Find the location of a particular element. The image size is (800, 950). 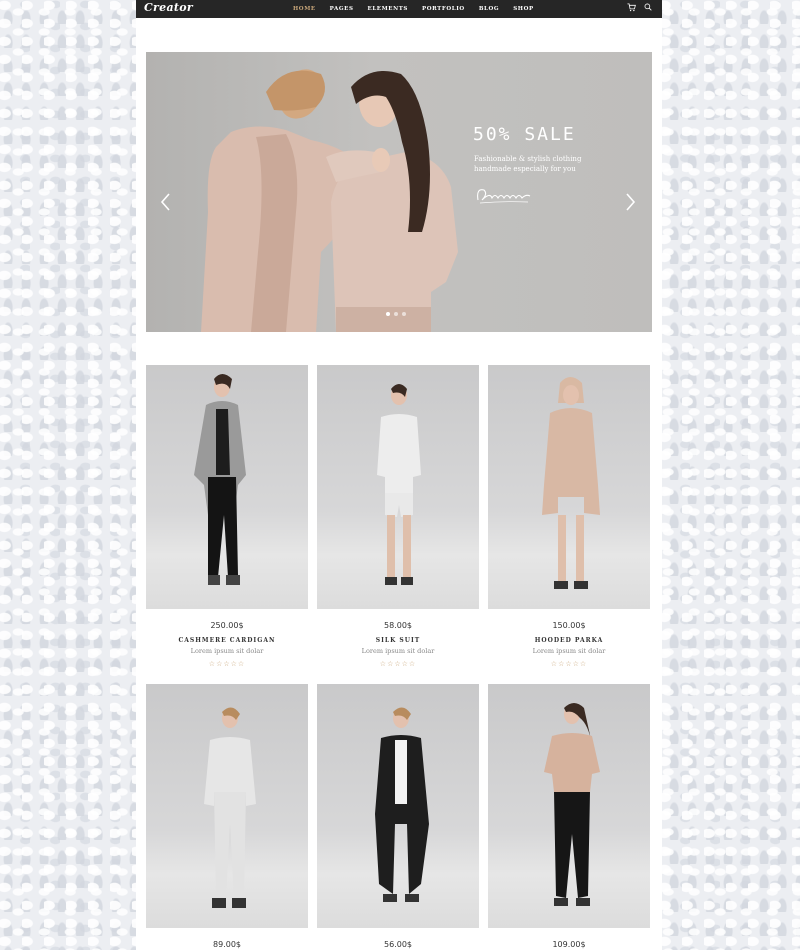

product-price: 109.00$ is located at coordinates (569, 944).